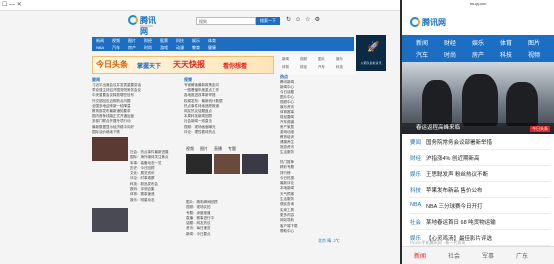  I want to click on quick-link: 体育, so click(285, 67).